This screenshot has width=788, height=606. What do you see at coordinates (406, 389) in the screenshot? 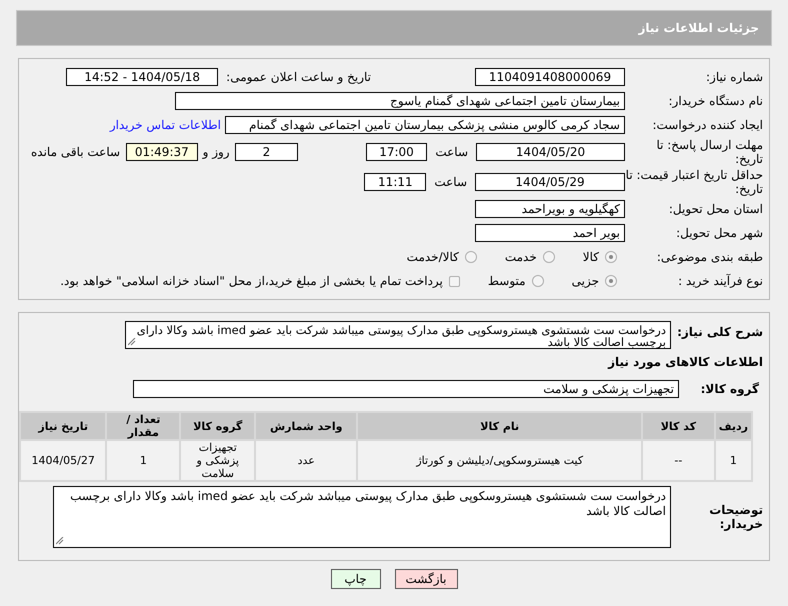
I see `goods-group-field: تجهیزات پزشکی و سلامت` at bounding box center [406, 389].